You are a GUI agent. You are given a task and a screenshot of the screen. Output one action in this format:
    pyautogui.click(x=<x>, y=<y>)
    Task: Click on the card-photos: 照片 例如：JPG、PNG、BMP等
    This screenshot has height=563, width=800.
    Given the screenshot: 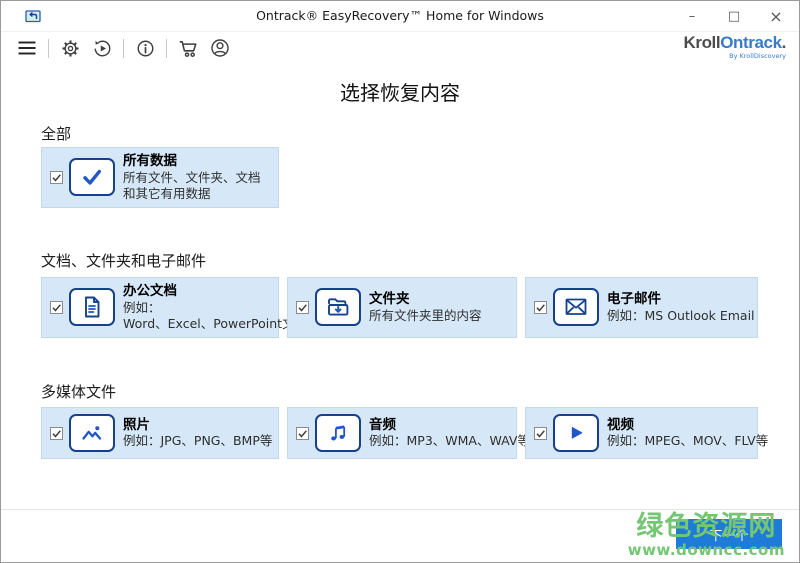 What is the action you would take?
    pyautogui.click(x=160, y=433)
    